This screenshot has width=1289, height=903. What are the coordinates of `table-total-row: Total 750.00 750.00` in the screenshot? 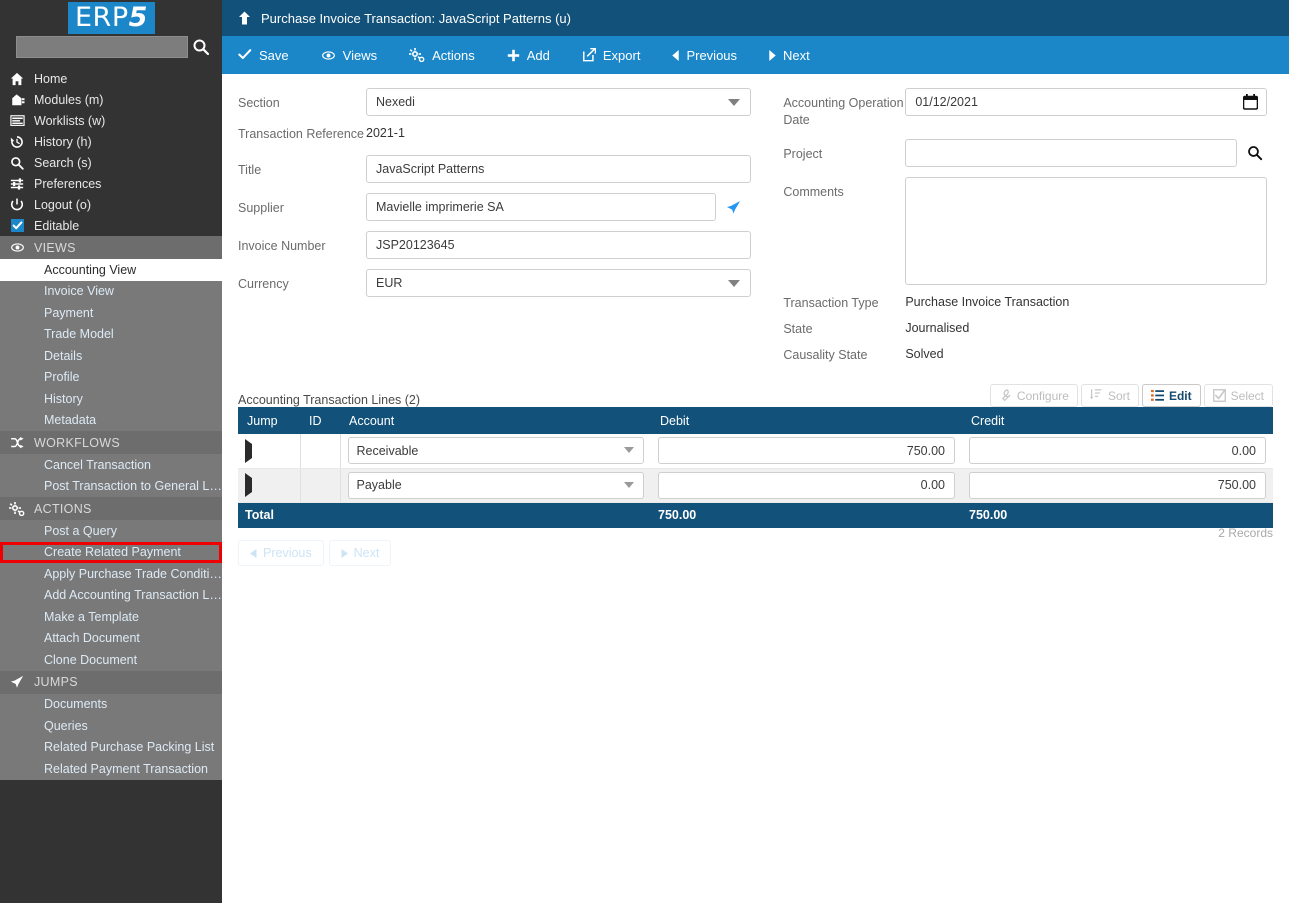 It's located at (755, 515).